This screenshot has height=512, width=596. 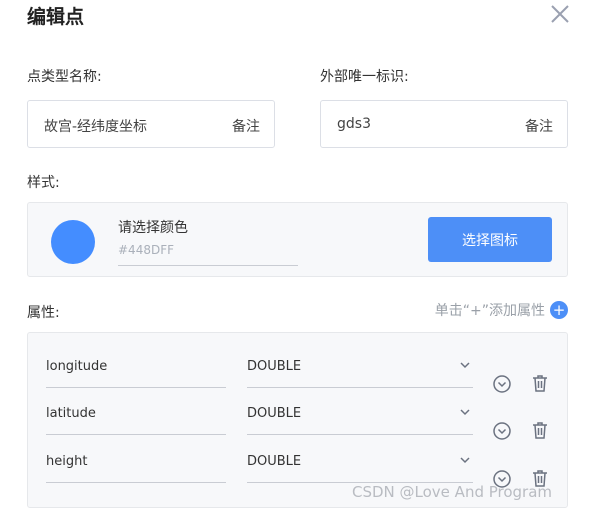 What do you see at coordinates (77, 366) in the screenshot?
I see `attribute-name-value: longitude` at bounding box center [77, 366].